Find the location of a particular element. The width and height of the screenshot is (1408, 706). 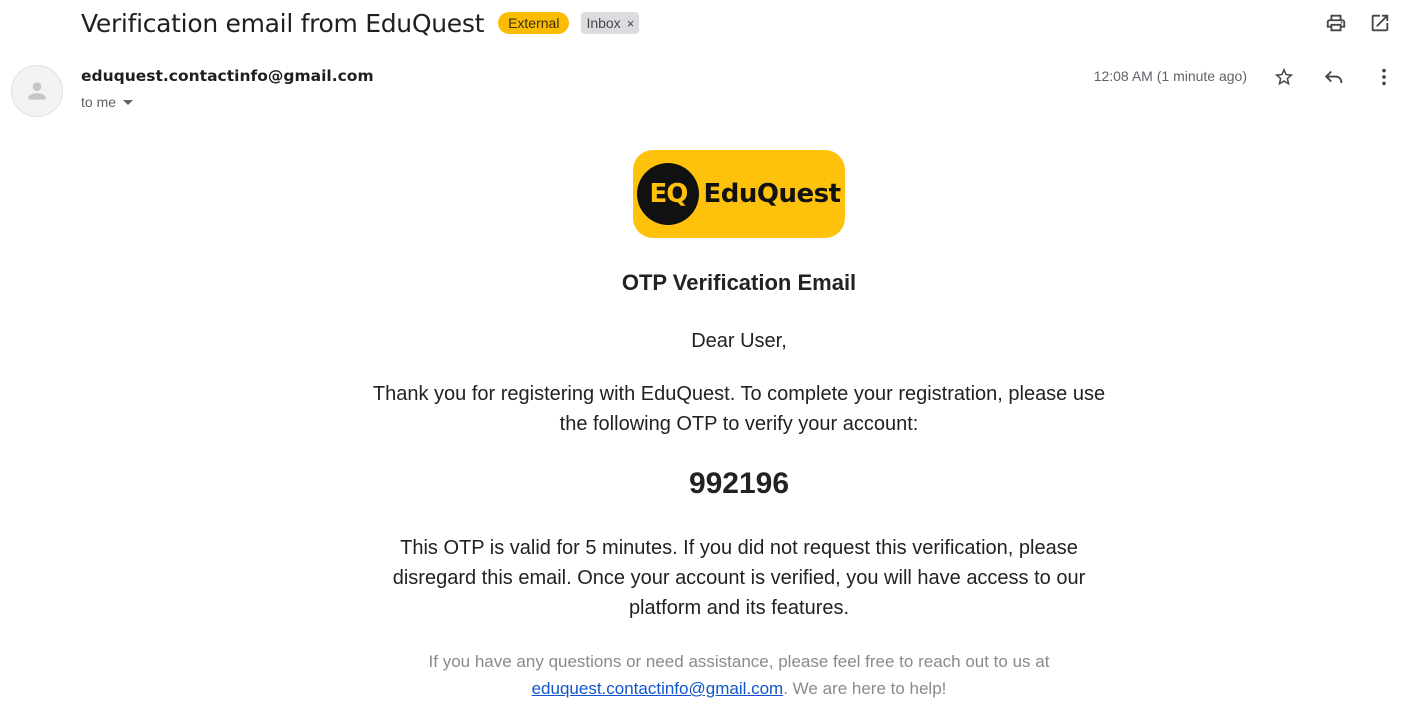

sender-email: eduquest.contactinfo@gmail.com is located at coordinates (227, 76).